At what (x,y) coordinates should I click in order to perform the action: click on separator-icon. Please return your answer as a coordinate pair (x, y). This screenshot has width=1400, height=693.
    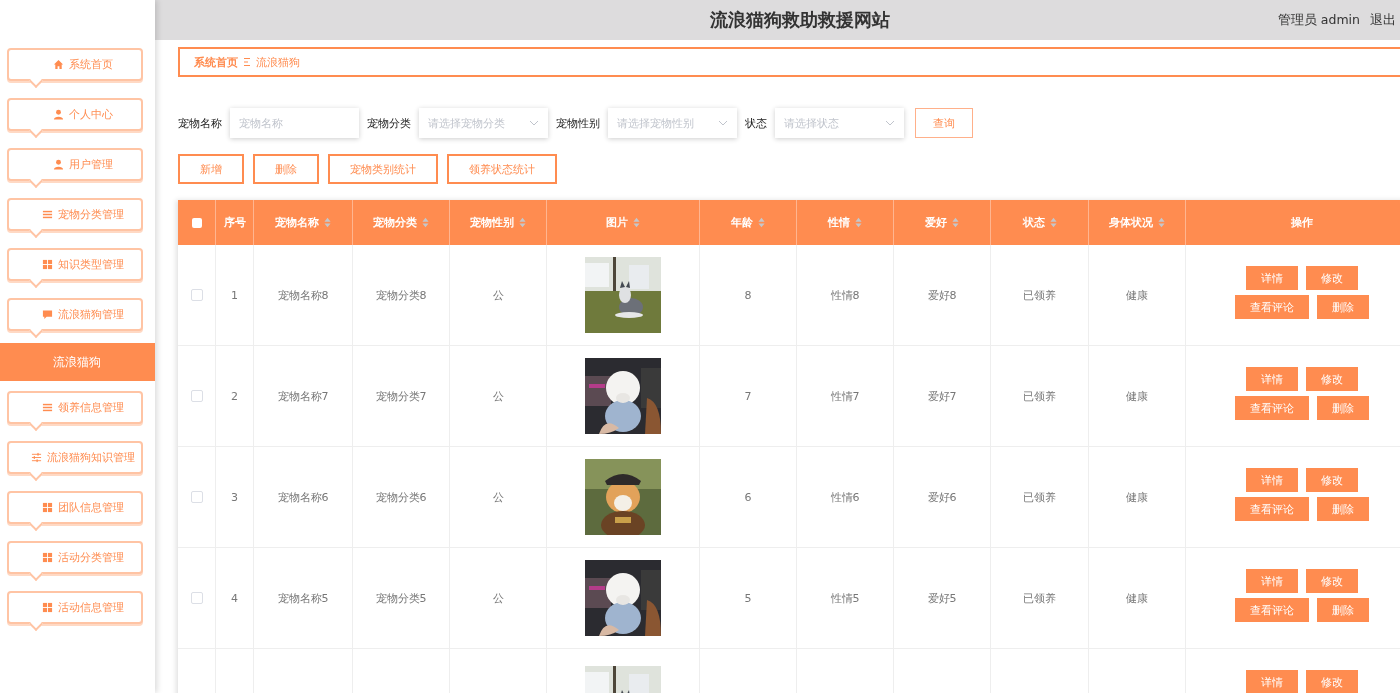
    Looking at the image, I should click on (247, 62).